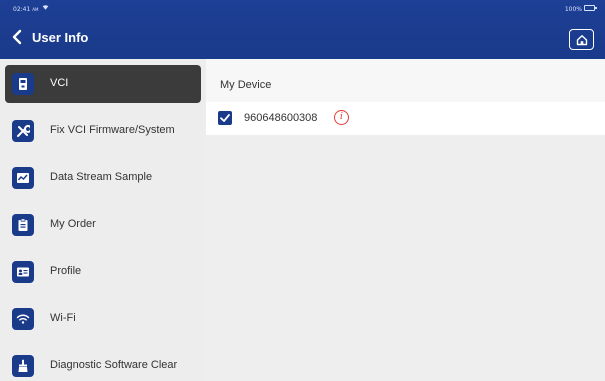  Describe the element at coordinates (66, 271) in the screenshot. I see `sidebar-item-label: Profile` at that location.